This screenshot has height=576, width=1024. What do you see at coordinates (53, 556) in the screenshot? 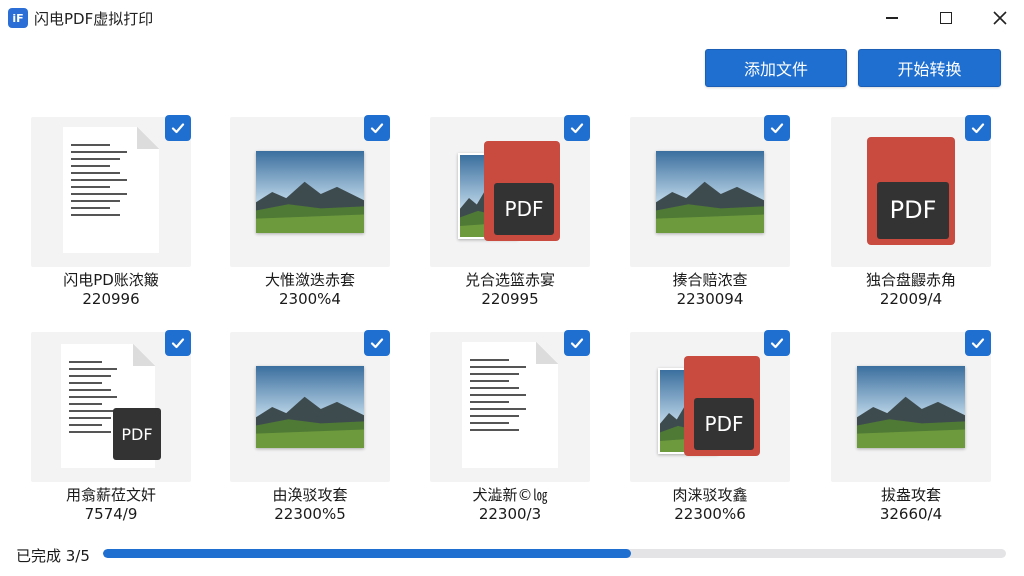
I see `status-text: 已完成 3/5` at bounding box center [53, 556].